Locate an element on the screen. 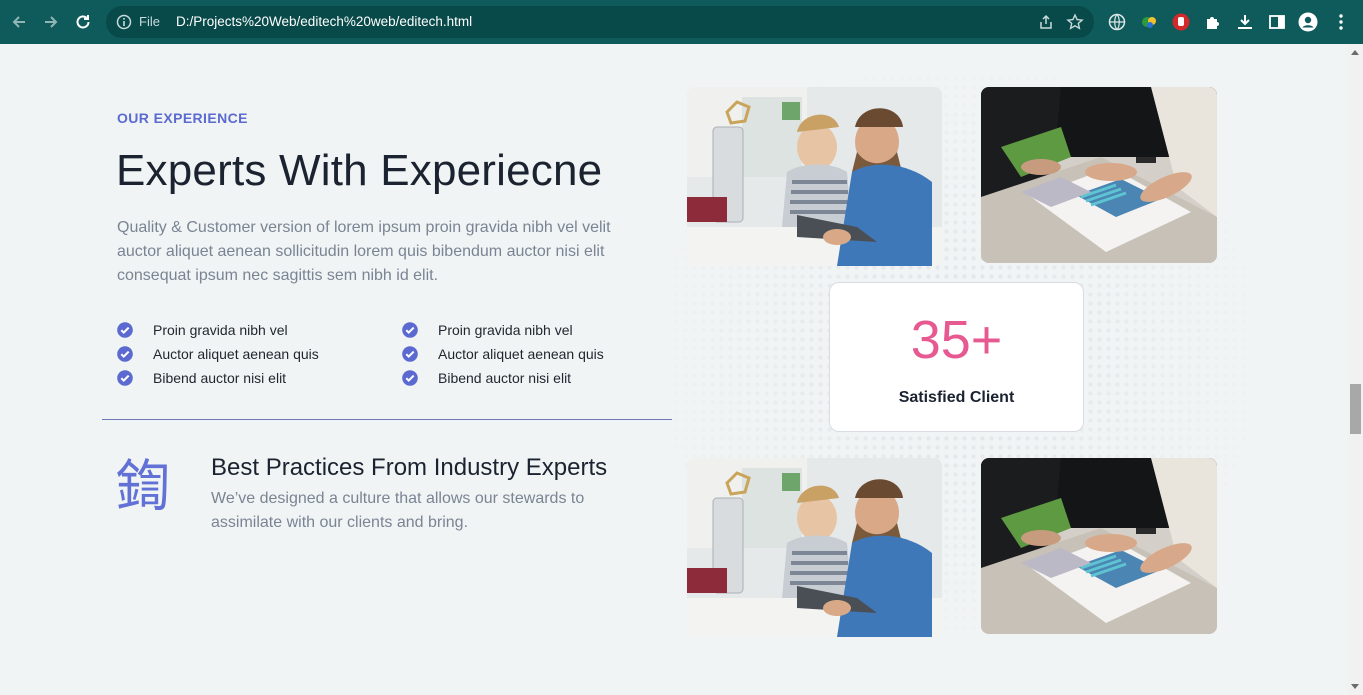 The image size is (1363, 695). section-eyebrow: OUR EXPERIENCE is located at coordinates (182, 118).